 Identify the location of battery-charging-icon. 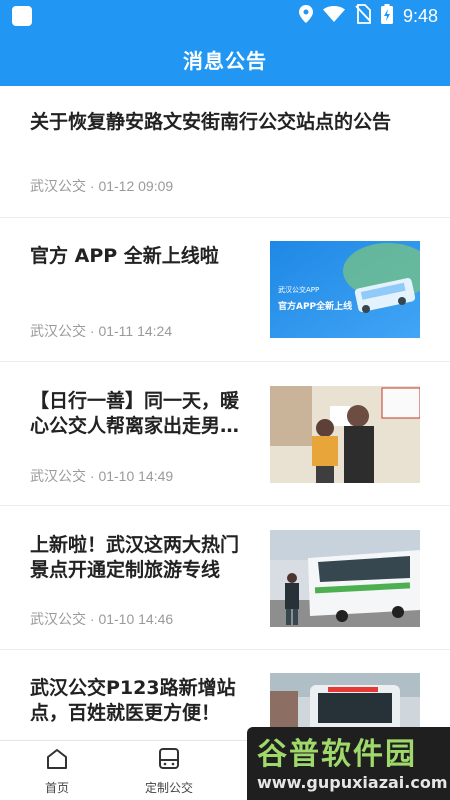
(386, 16).